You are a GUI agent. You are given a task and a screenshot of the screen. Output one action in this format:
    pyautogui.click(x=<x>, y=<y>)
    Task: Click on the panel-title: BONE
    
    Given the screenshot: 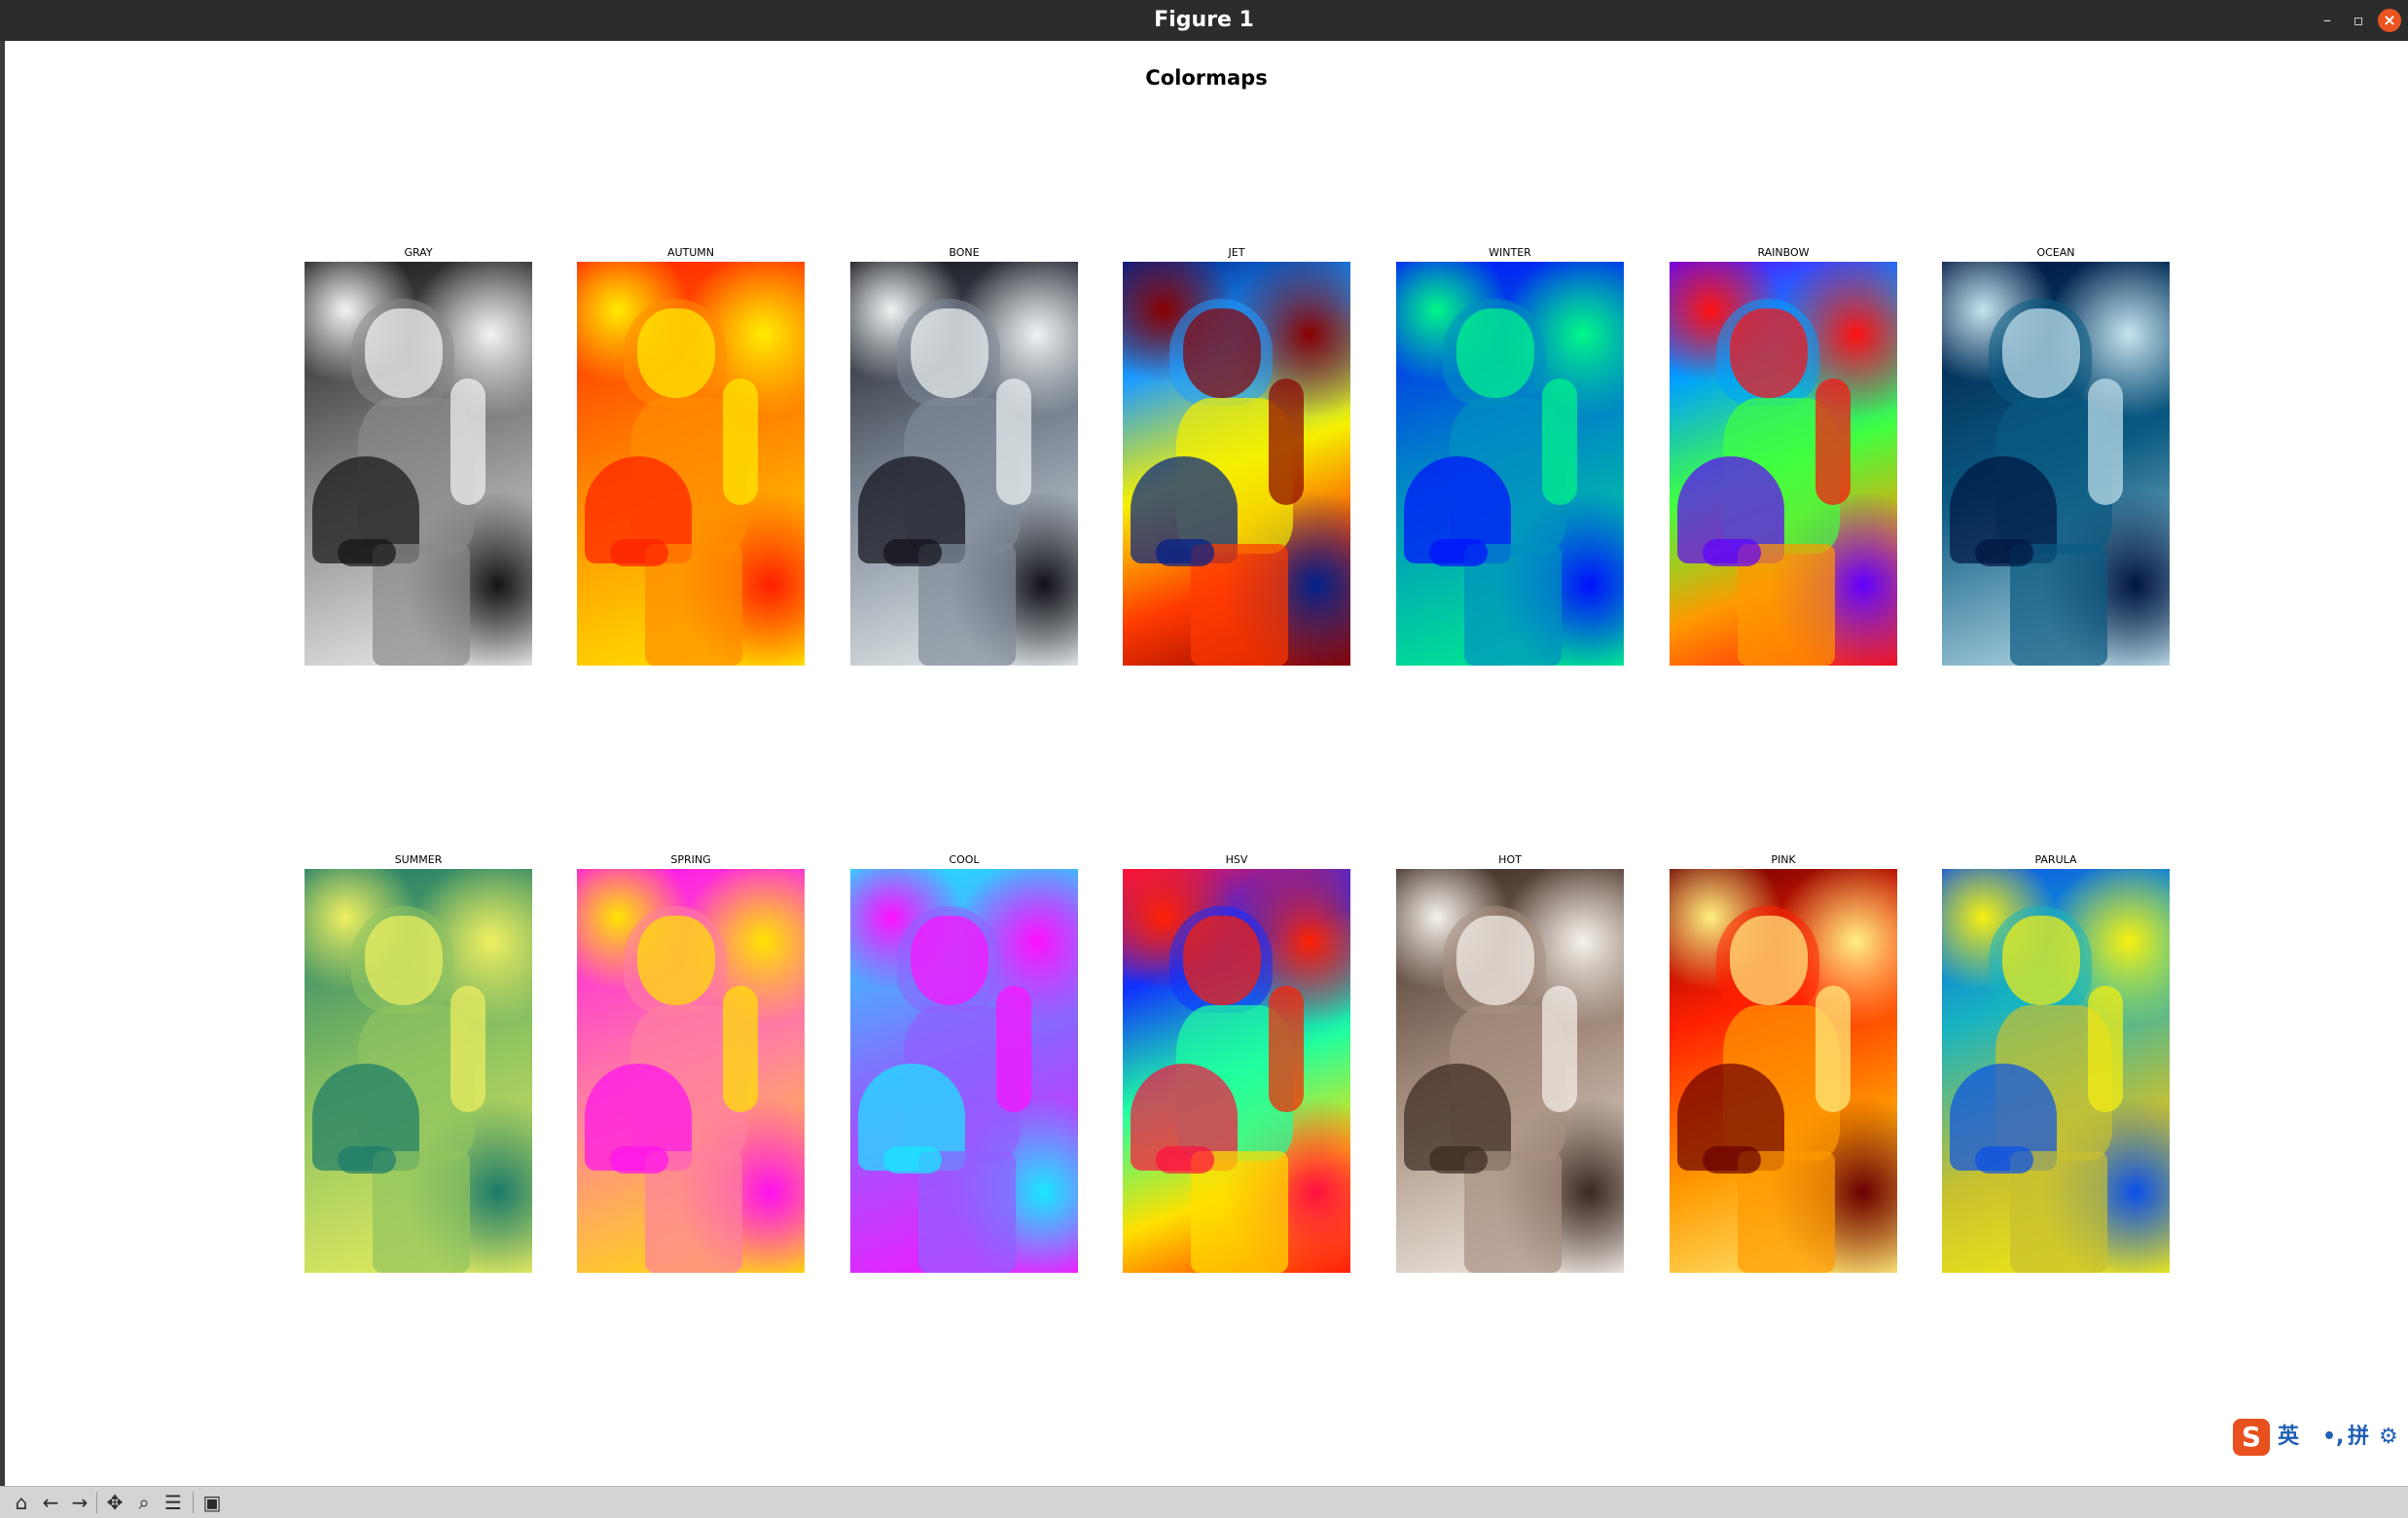 What is the action you would take?
    pyautogui.click(x=964, y=252)
    